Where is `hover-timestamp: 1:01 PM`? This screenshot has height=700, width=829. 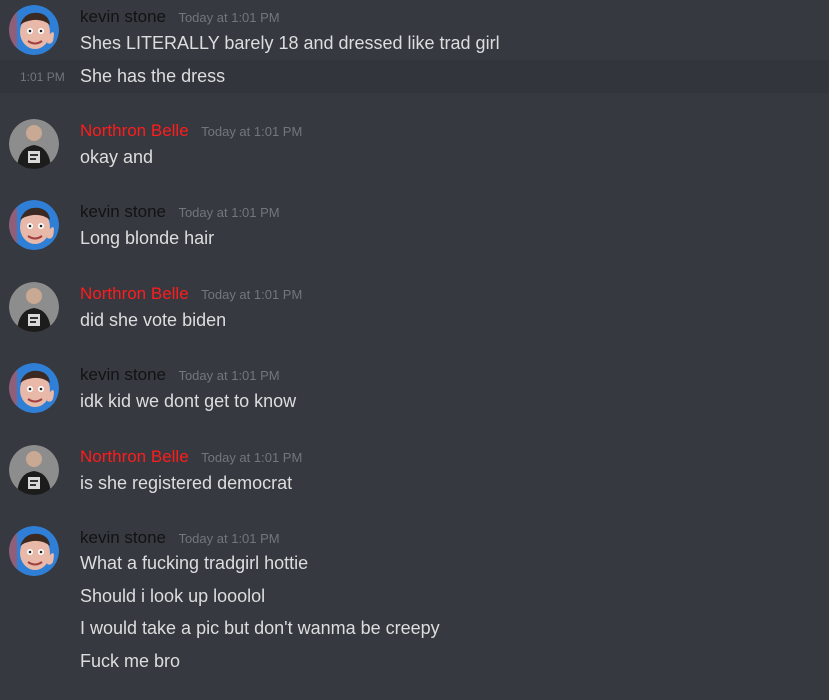
hover-timestamp: 1:01 PM is located at coordinates (42, 77).